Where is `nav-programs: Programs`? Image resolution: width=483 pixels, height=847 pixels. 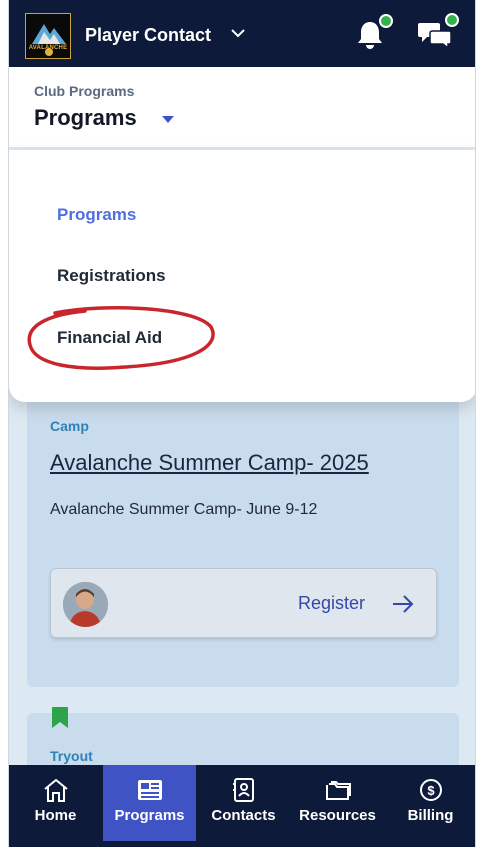
nav-programs: Programs is located at coordinates (149, 803).